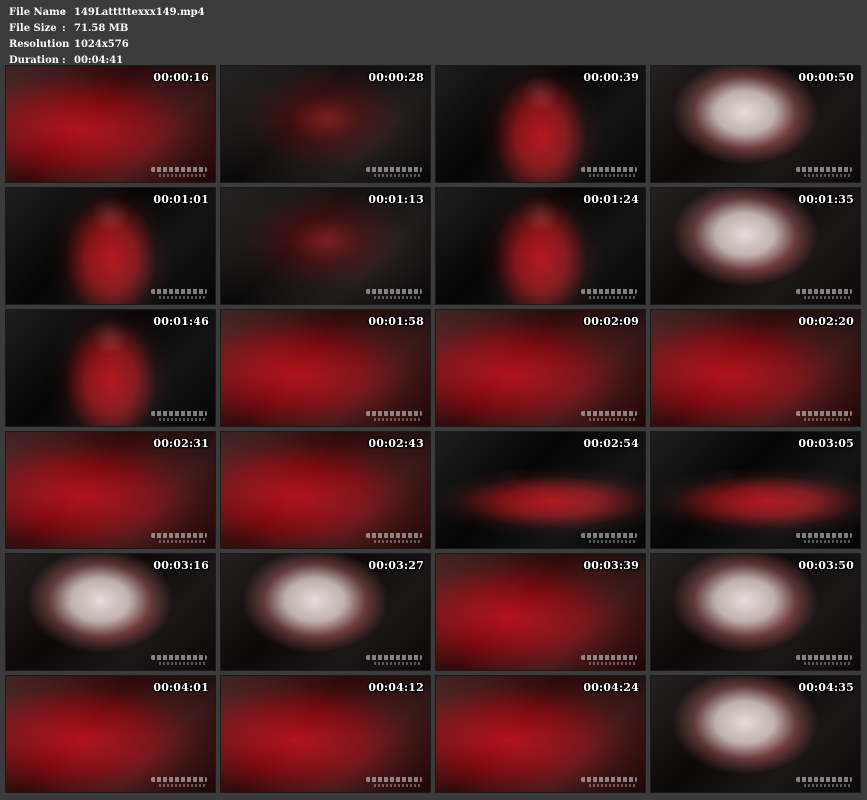 The width and height of the screenshot is (867, 800). I want to click on frame-timestamp: 00:02:31, so click(181, 443).